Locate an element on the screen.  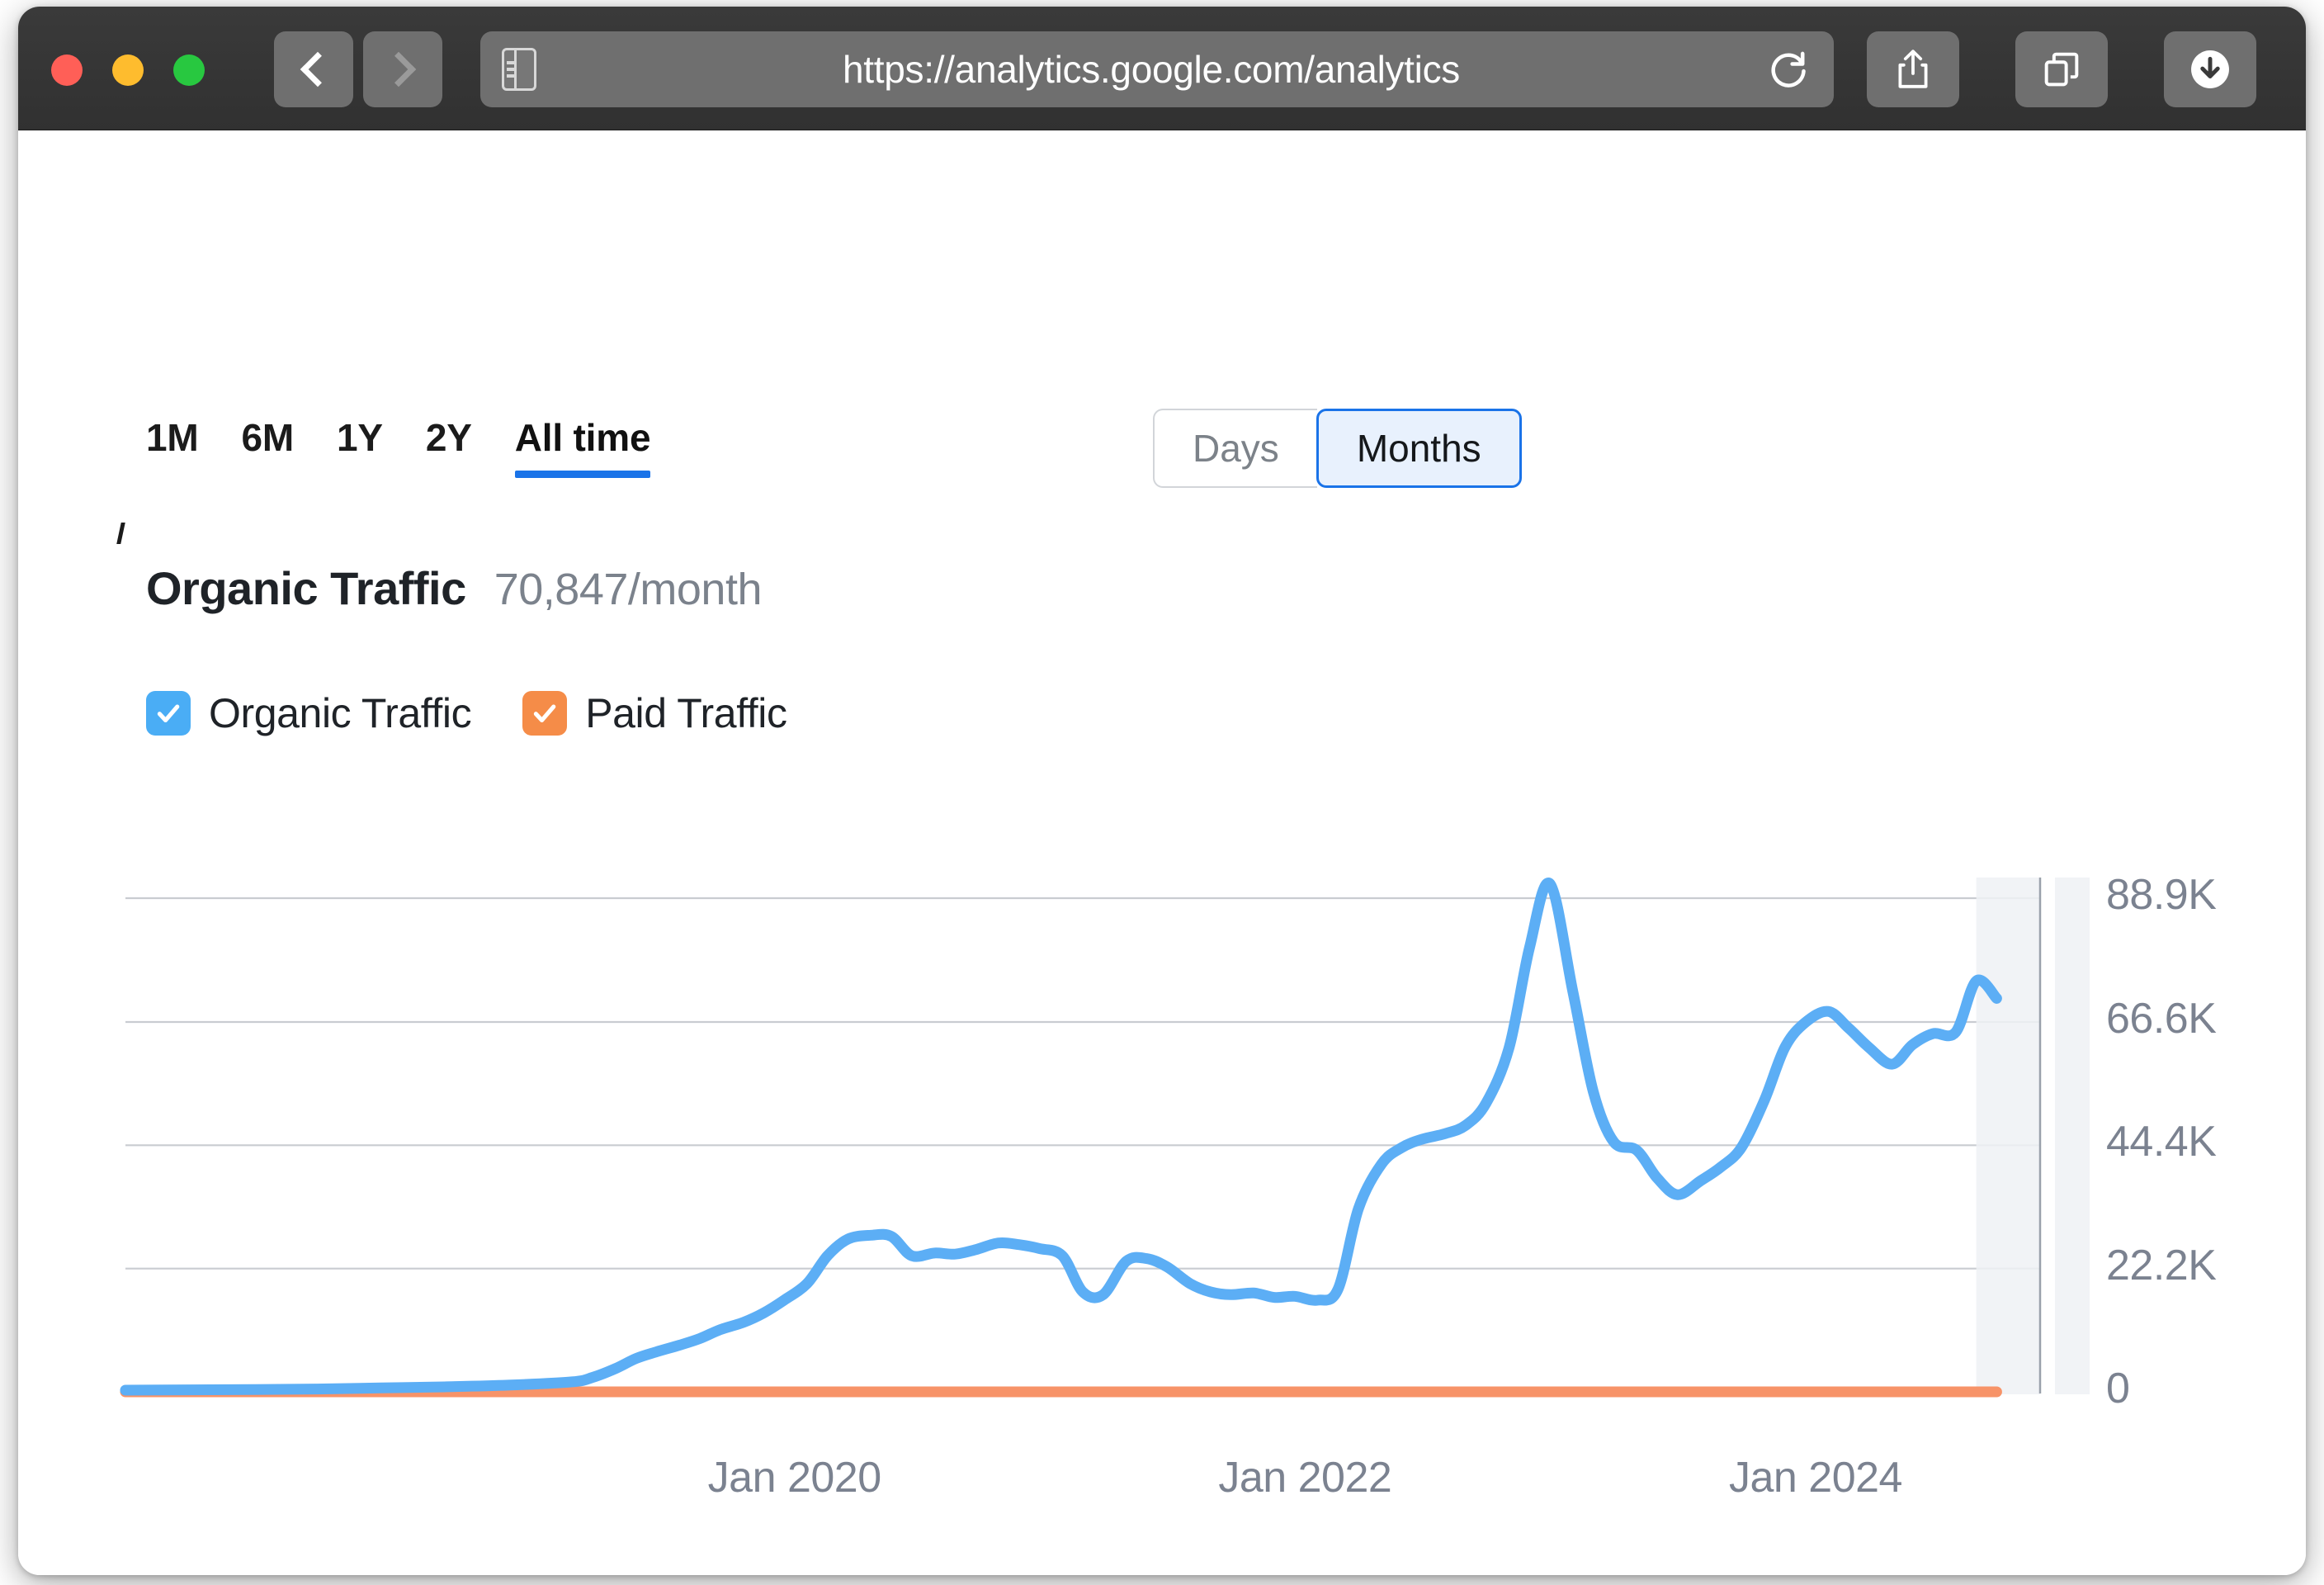
chevron-right-icon is located at coordinates (399, 69).